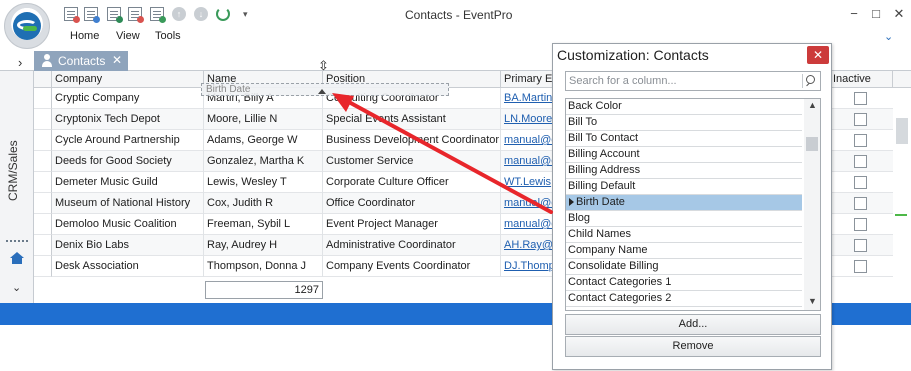 The width and height of the screenshot is (911, 371). I want to click on cell-primary-email: WT.Lewis, so click(527, 182).